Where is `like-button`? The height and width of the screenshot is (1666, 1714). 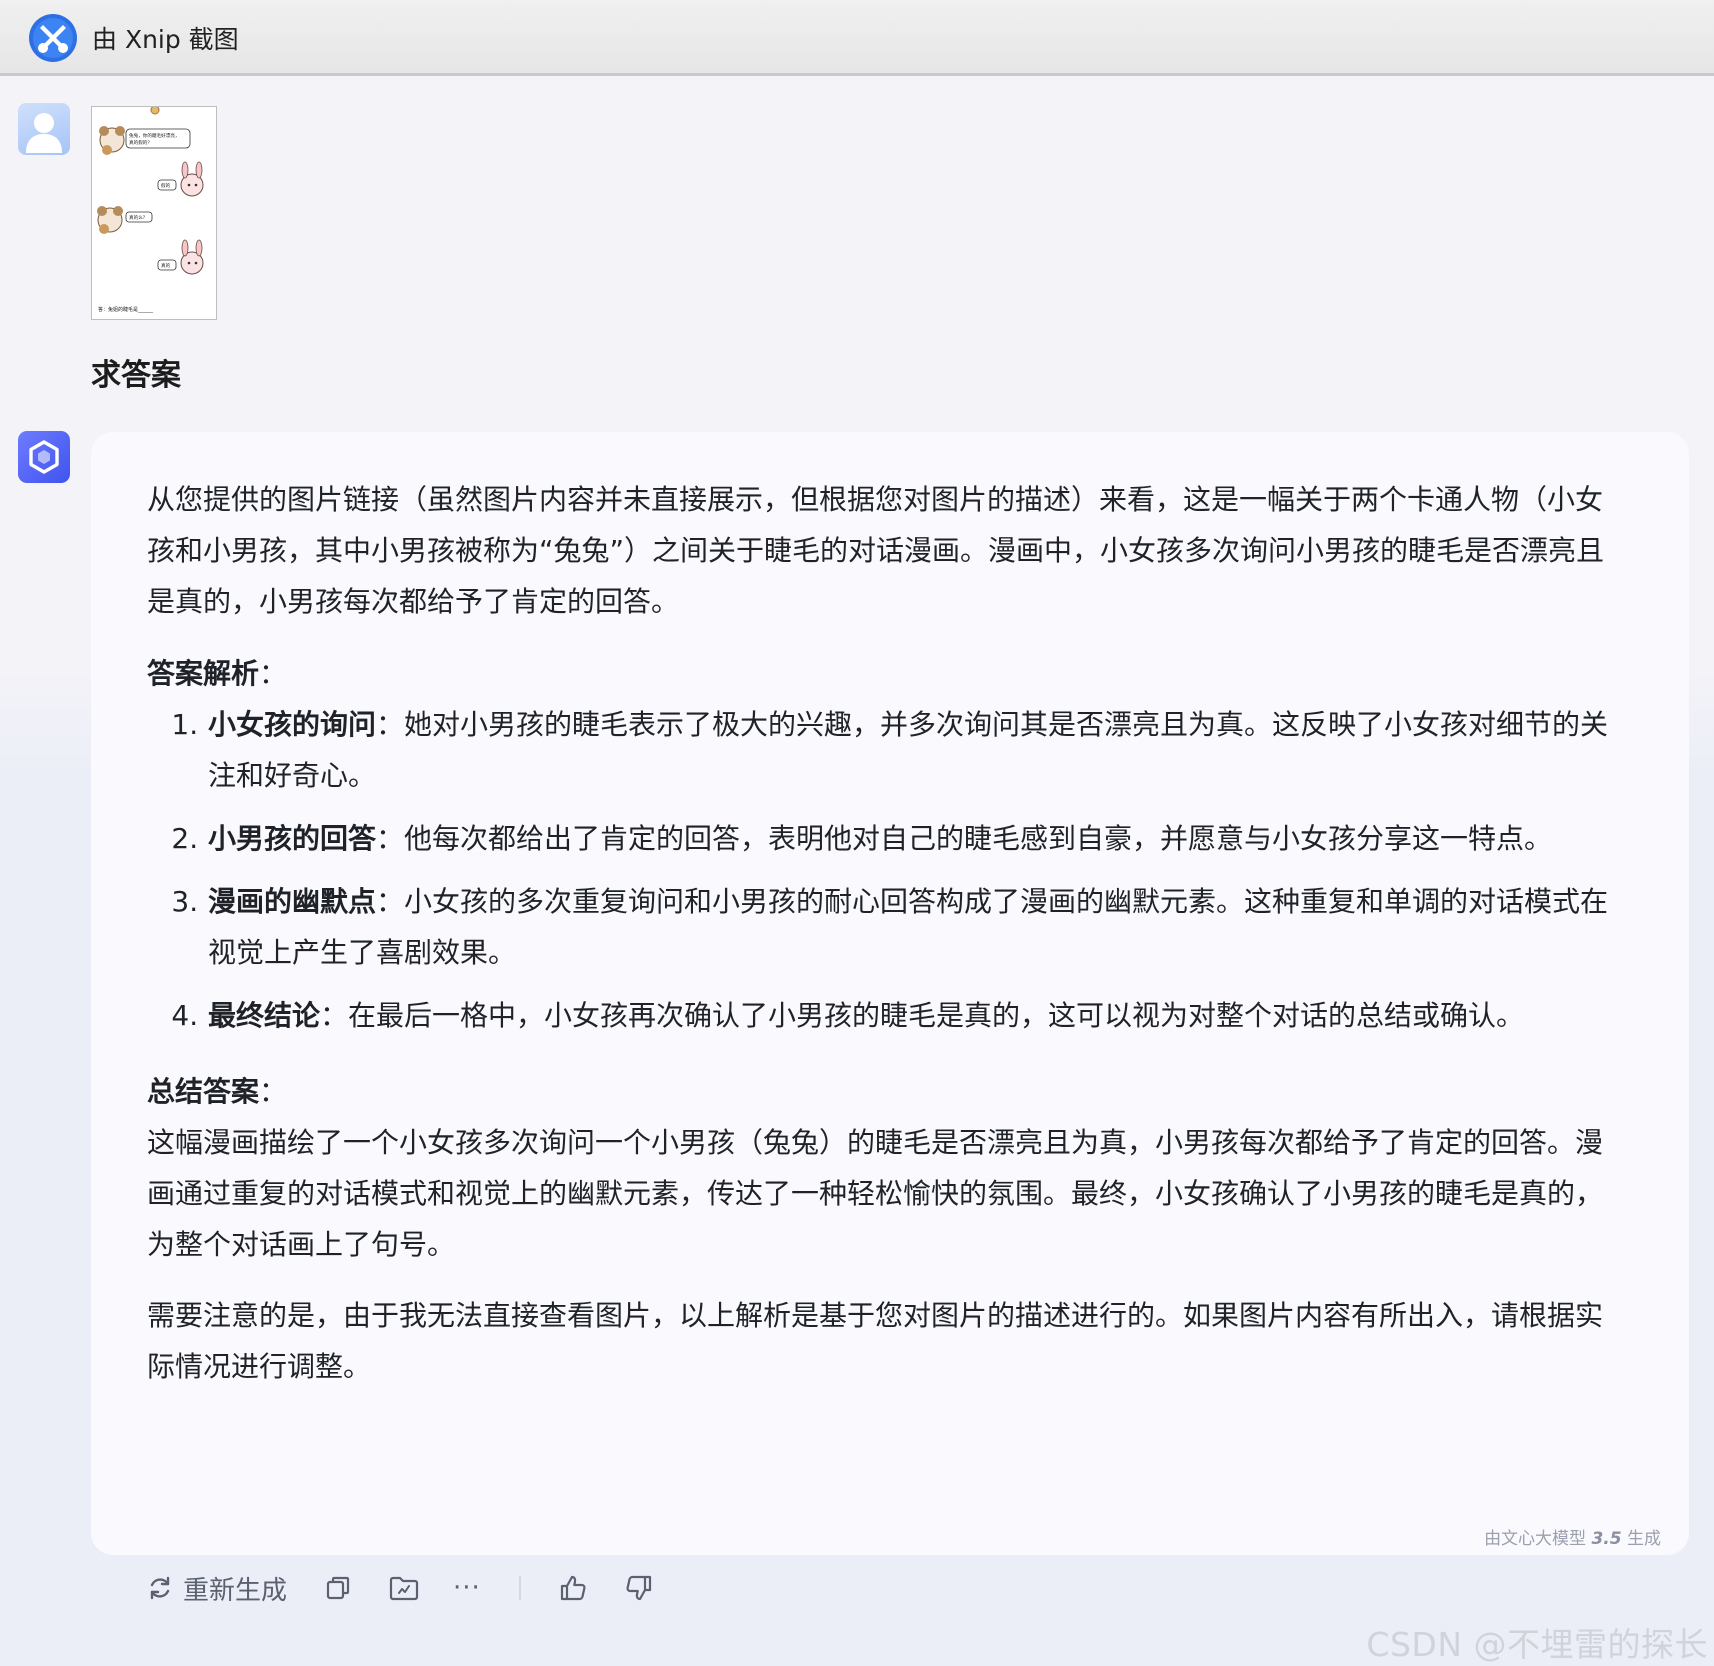
like-button is located at coordinates (573, 1588).